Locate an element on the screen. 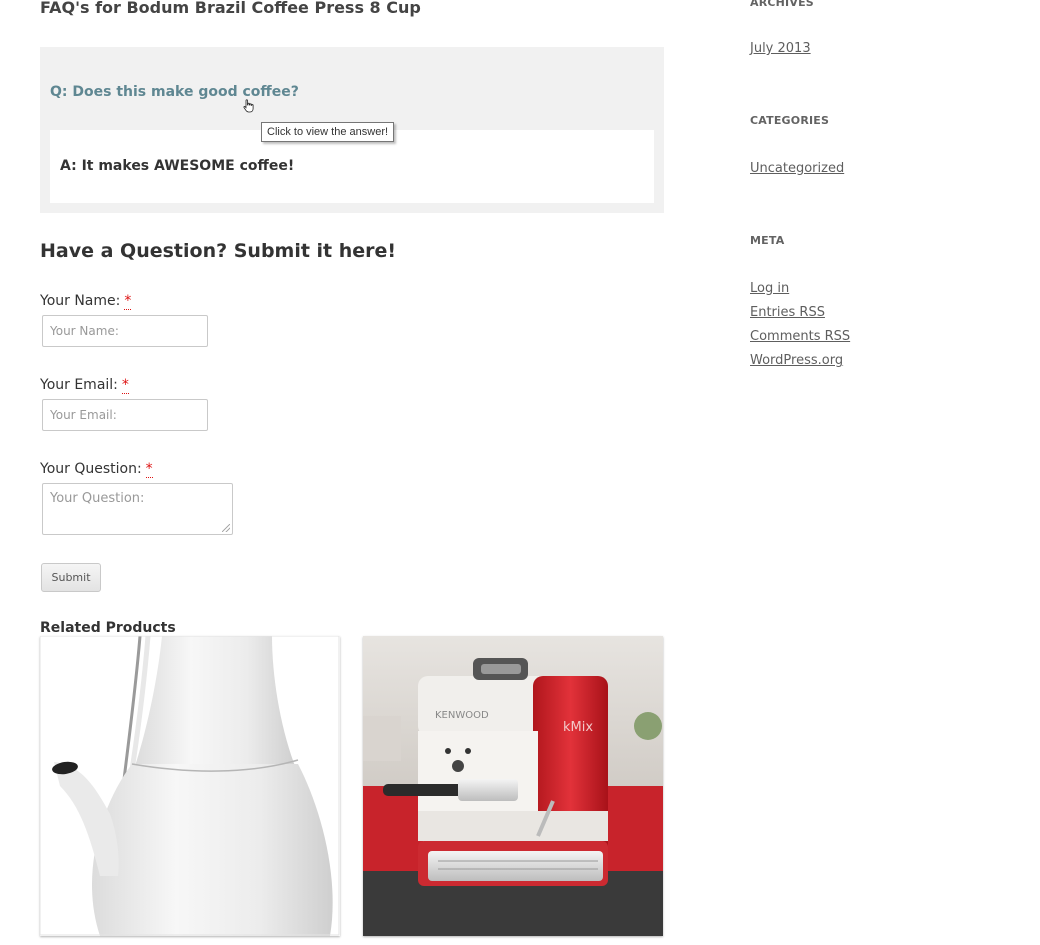  espresso-brand-text: kMix is located at coordinates (578, 727).